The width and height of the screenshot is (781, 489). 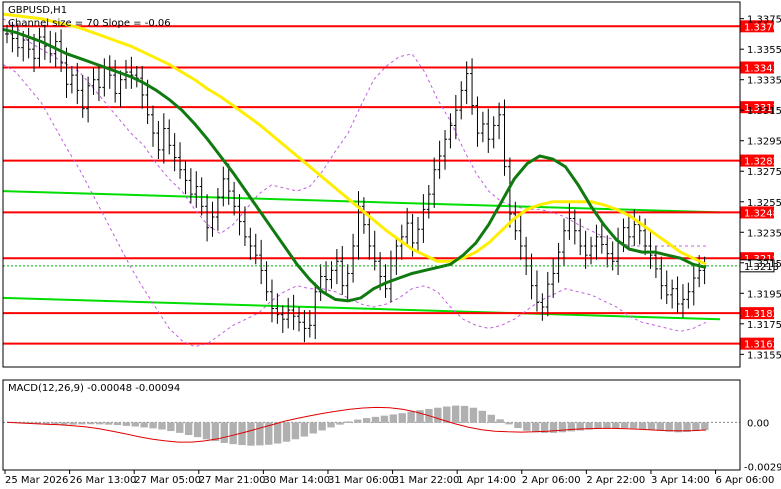 What do you see at coordinates (296, 480) in the screenshot?
I see `x-tick-label: 30 Mar 14:00` at bounding box center [296, 480].